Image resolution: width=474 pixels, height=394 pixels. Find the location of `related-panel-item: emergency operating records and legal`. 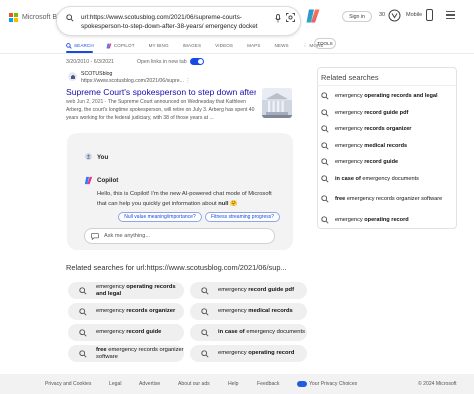

related-panel-item: emergency operating records and legal is located at coordinates (384, 96).